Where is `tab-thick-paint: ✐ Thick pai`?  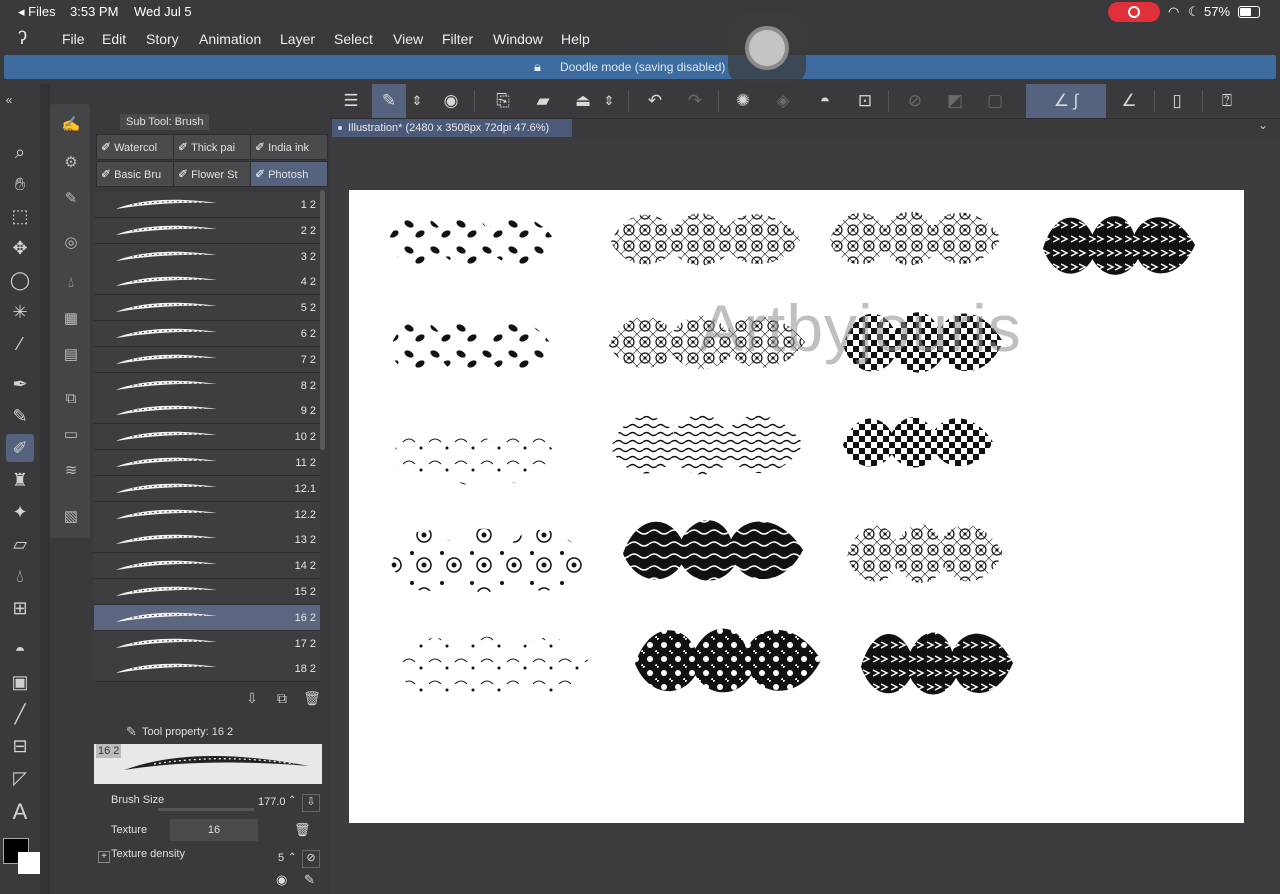
tab-thick-paint: ✐ Thick pai is located at coordinates (212, 147).